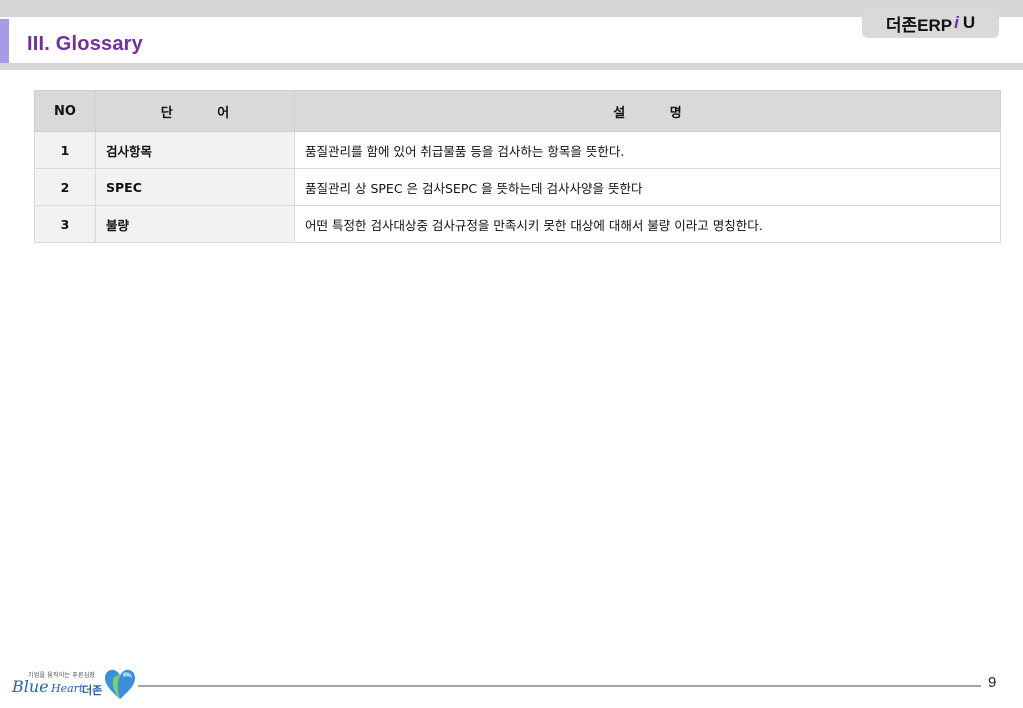 The image size is (1023, 708). Describe the element at coordinates (992, 682) in the screenshot. I see `page-number: 9` at that location.